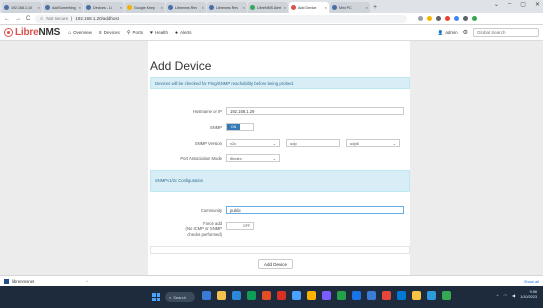 This screenshot has width=543, height=308. What do you see at coordinates (41, 19) in the screenshot?
I see `not-secure-icon: ⚠` at bounding box center [41, 19].